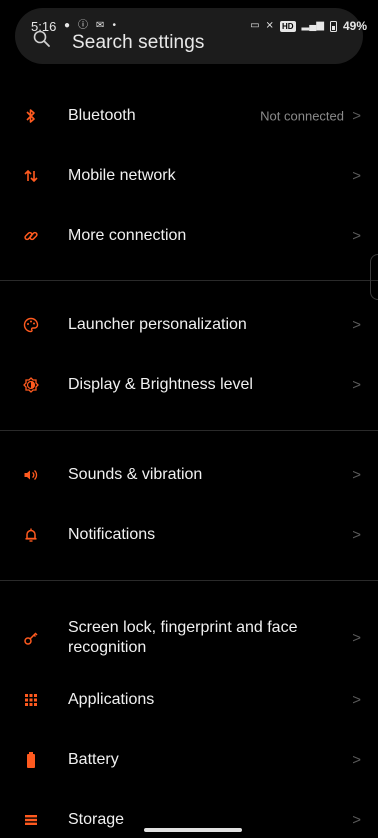 The width and height of the screenshot is (378, 838). Describe the element at coordinates (193, 830) in the screenshot. I see `home-indicator` at that location.